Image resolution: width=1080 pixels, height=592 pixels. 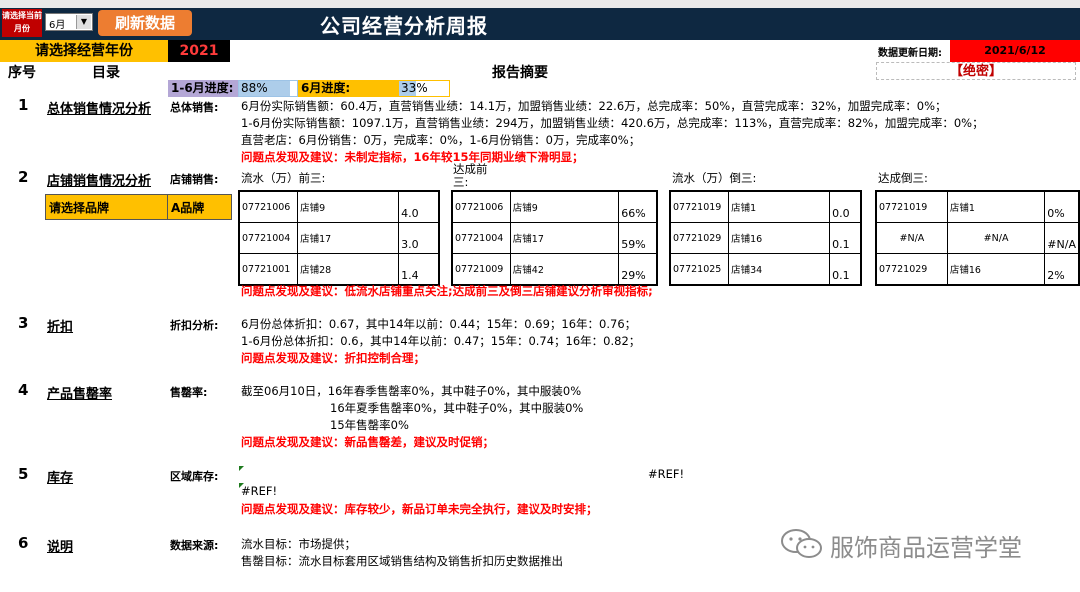 What do you see at coordinates (203, 88) in the screenshot?
I see `ytd-progress-label: 1-6月进度:` at bounding box center [203, 88].